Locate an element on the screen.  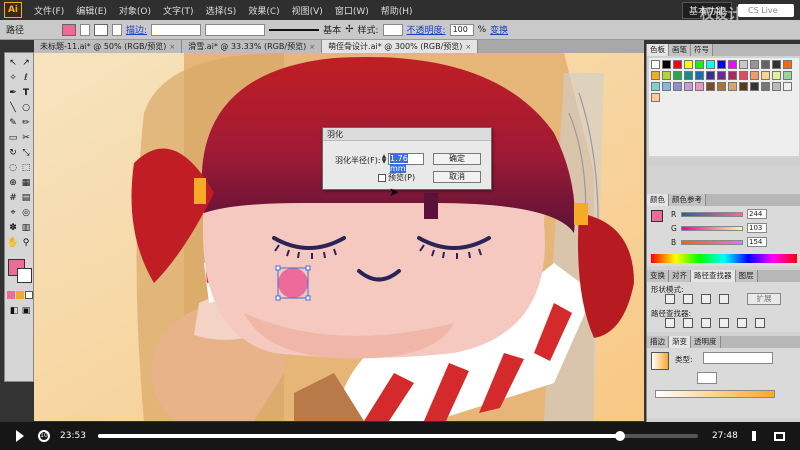
doc-tab-3: 萌侄骨设计.ai* @ 300% (RGB/预览) × is located at coordinates (400, 46).